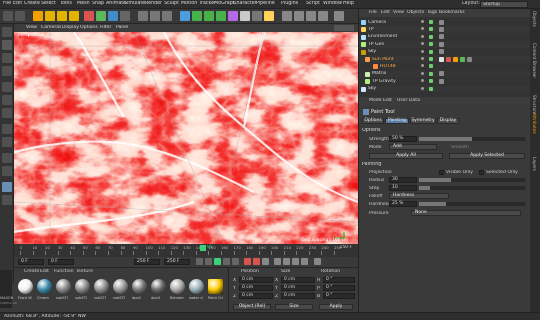 The height and width of the screenshot is (320, 540). What do you see at coordinates (265, 261) in the screenshot?
I see `keyframe-selection-icon` at bounding box center [265, 261].